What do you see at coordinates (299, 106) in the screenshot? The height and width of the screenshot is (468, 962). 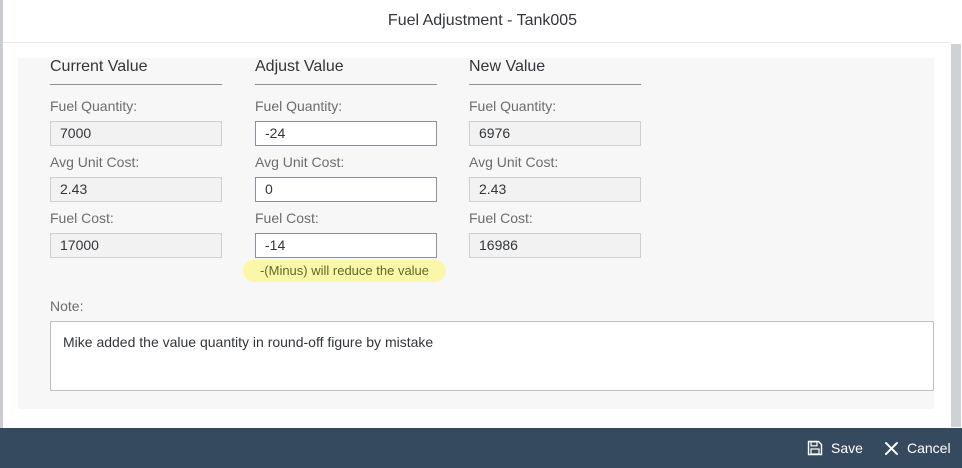 I see `label-adjust-fuel-quantity: Fuel Quantity:` at bounding box center [299, 106].